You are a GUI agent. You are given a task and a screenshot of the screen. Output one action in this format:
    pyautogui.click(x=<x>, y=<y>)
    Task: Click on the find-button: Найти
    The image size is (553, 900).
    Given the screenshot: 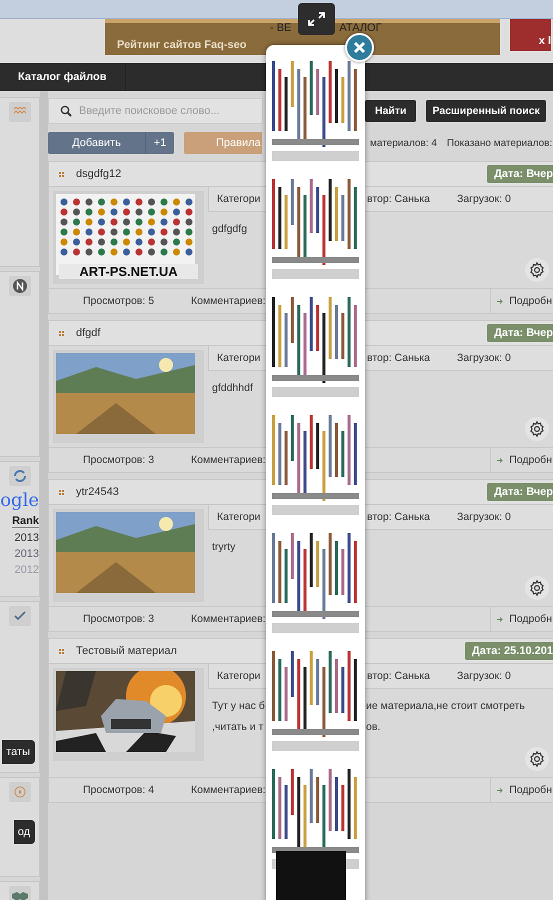 What is the action you would take?
    pyautogui.click(x=390, y=111)
    